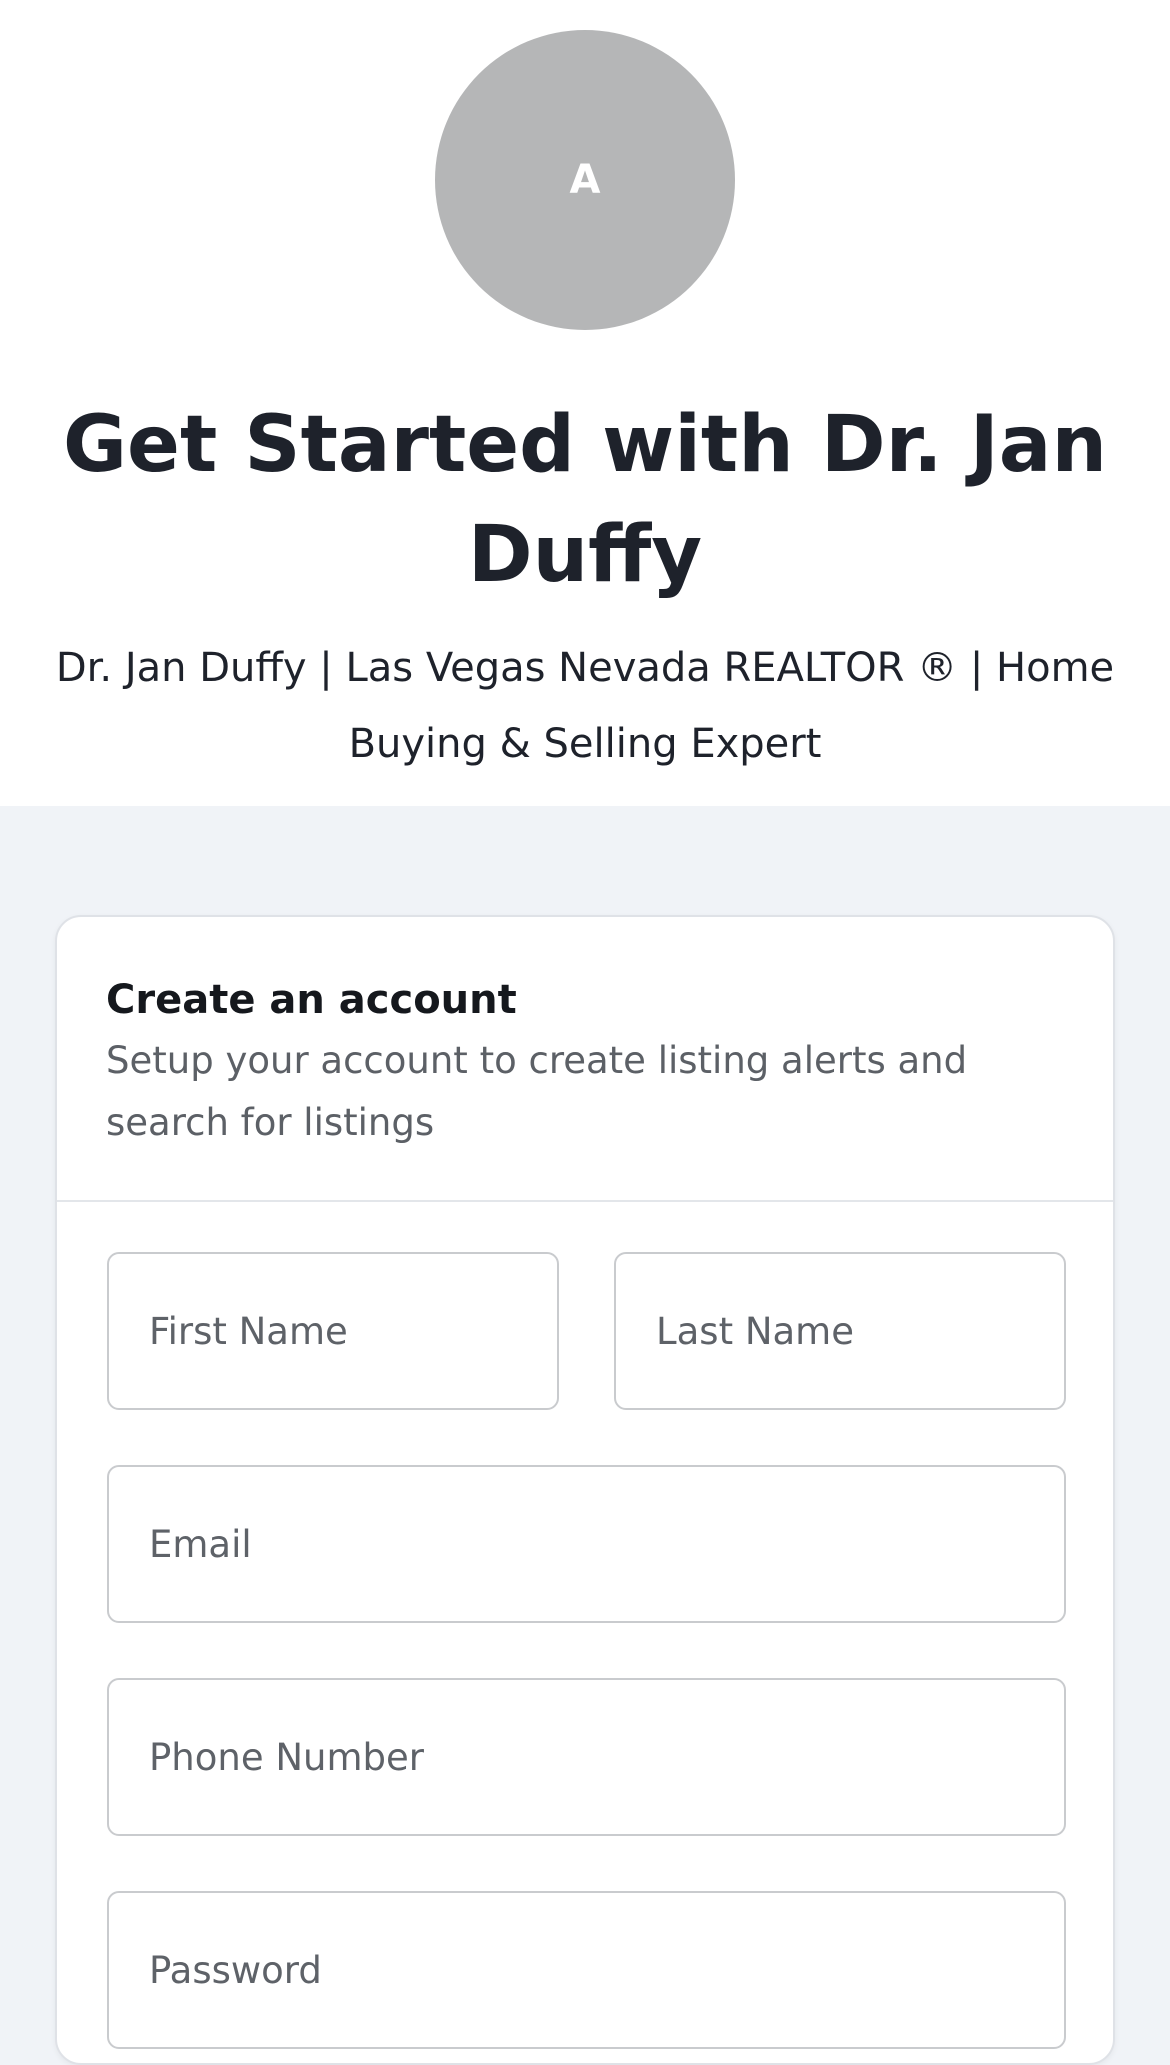  What do you see at coordinates (840, 1331) in the screenshot?
I see `last-name-input` at bounding box center [840, 1331].